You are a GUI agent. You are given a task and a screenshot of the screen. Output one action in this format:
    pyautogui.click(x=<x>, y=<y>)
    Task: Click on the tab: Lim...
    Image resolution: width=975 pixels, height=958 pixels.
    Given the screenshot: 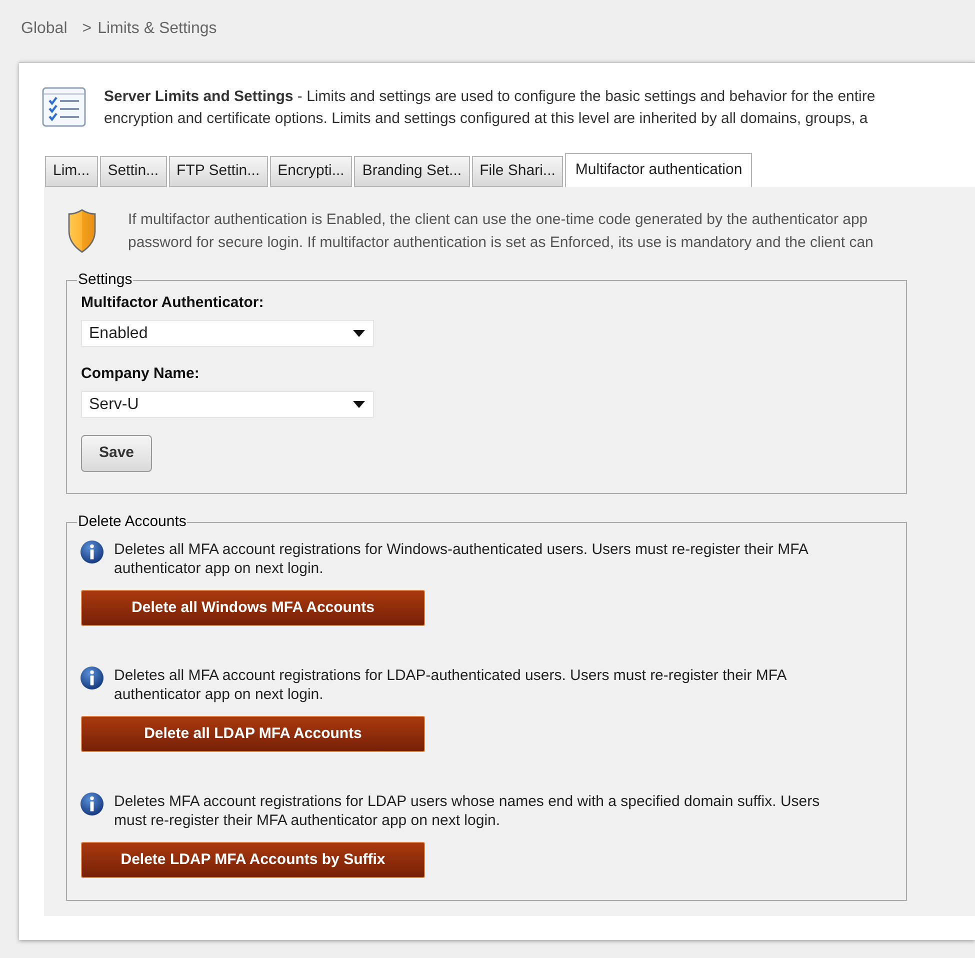 What is the action you would take?
    pyautogui.click(x=71, y=171)
    